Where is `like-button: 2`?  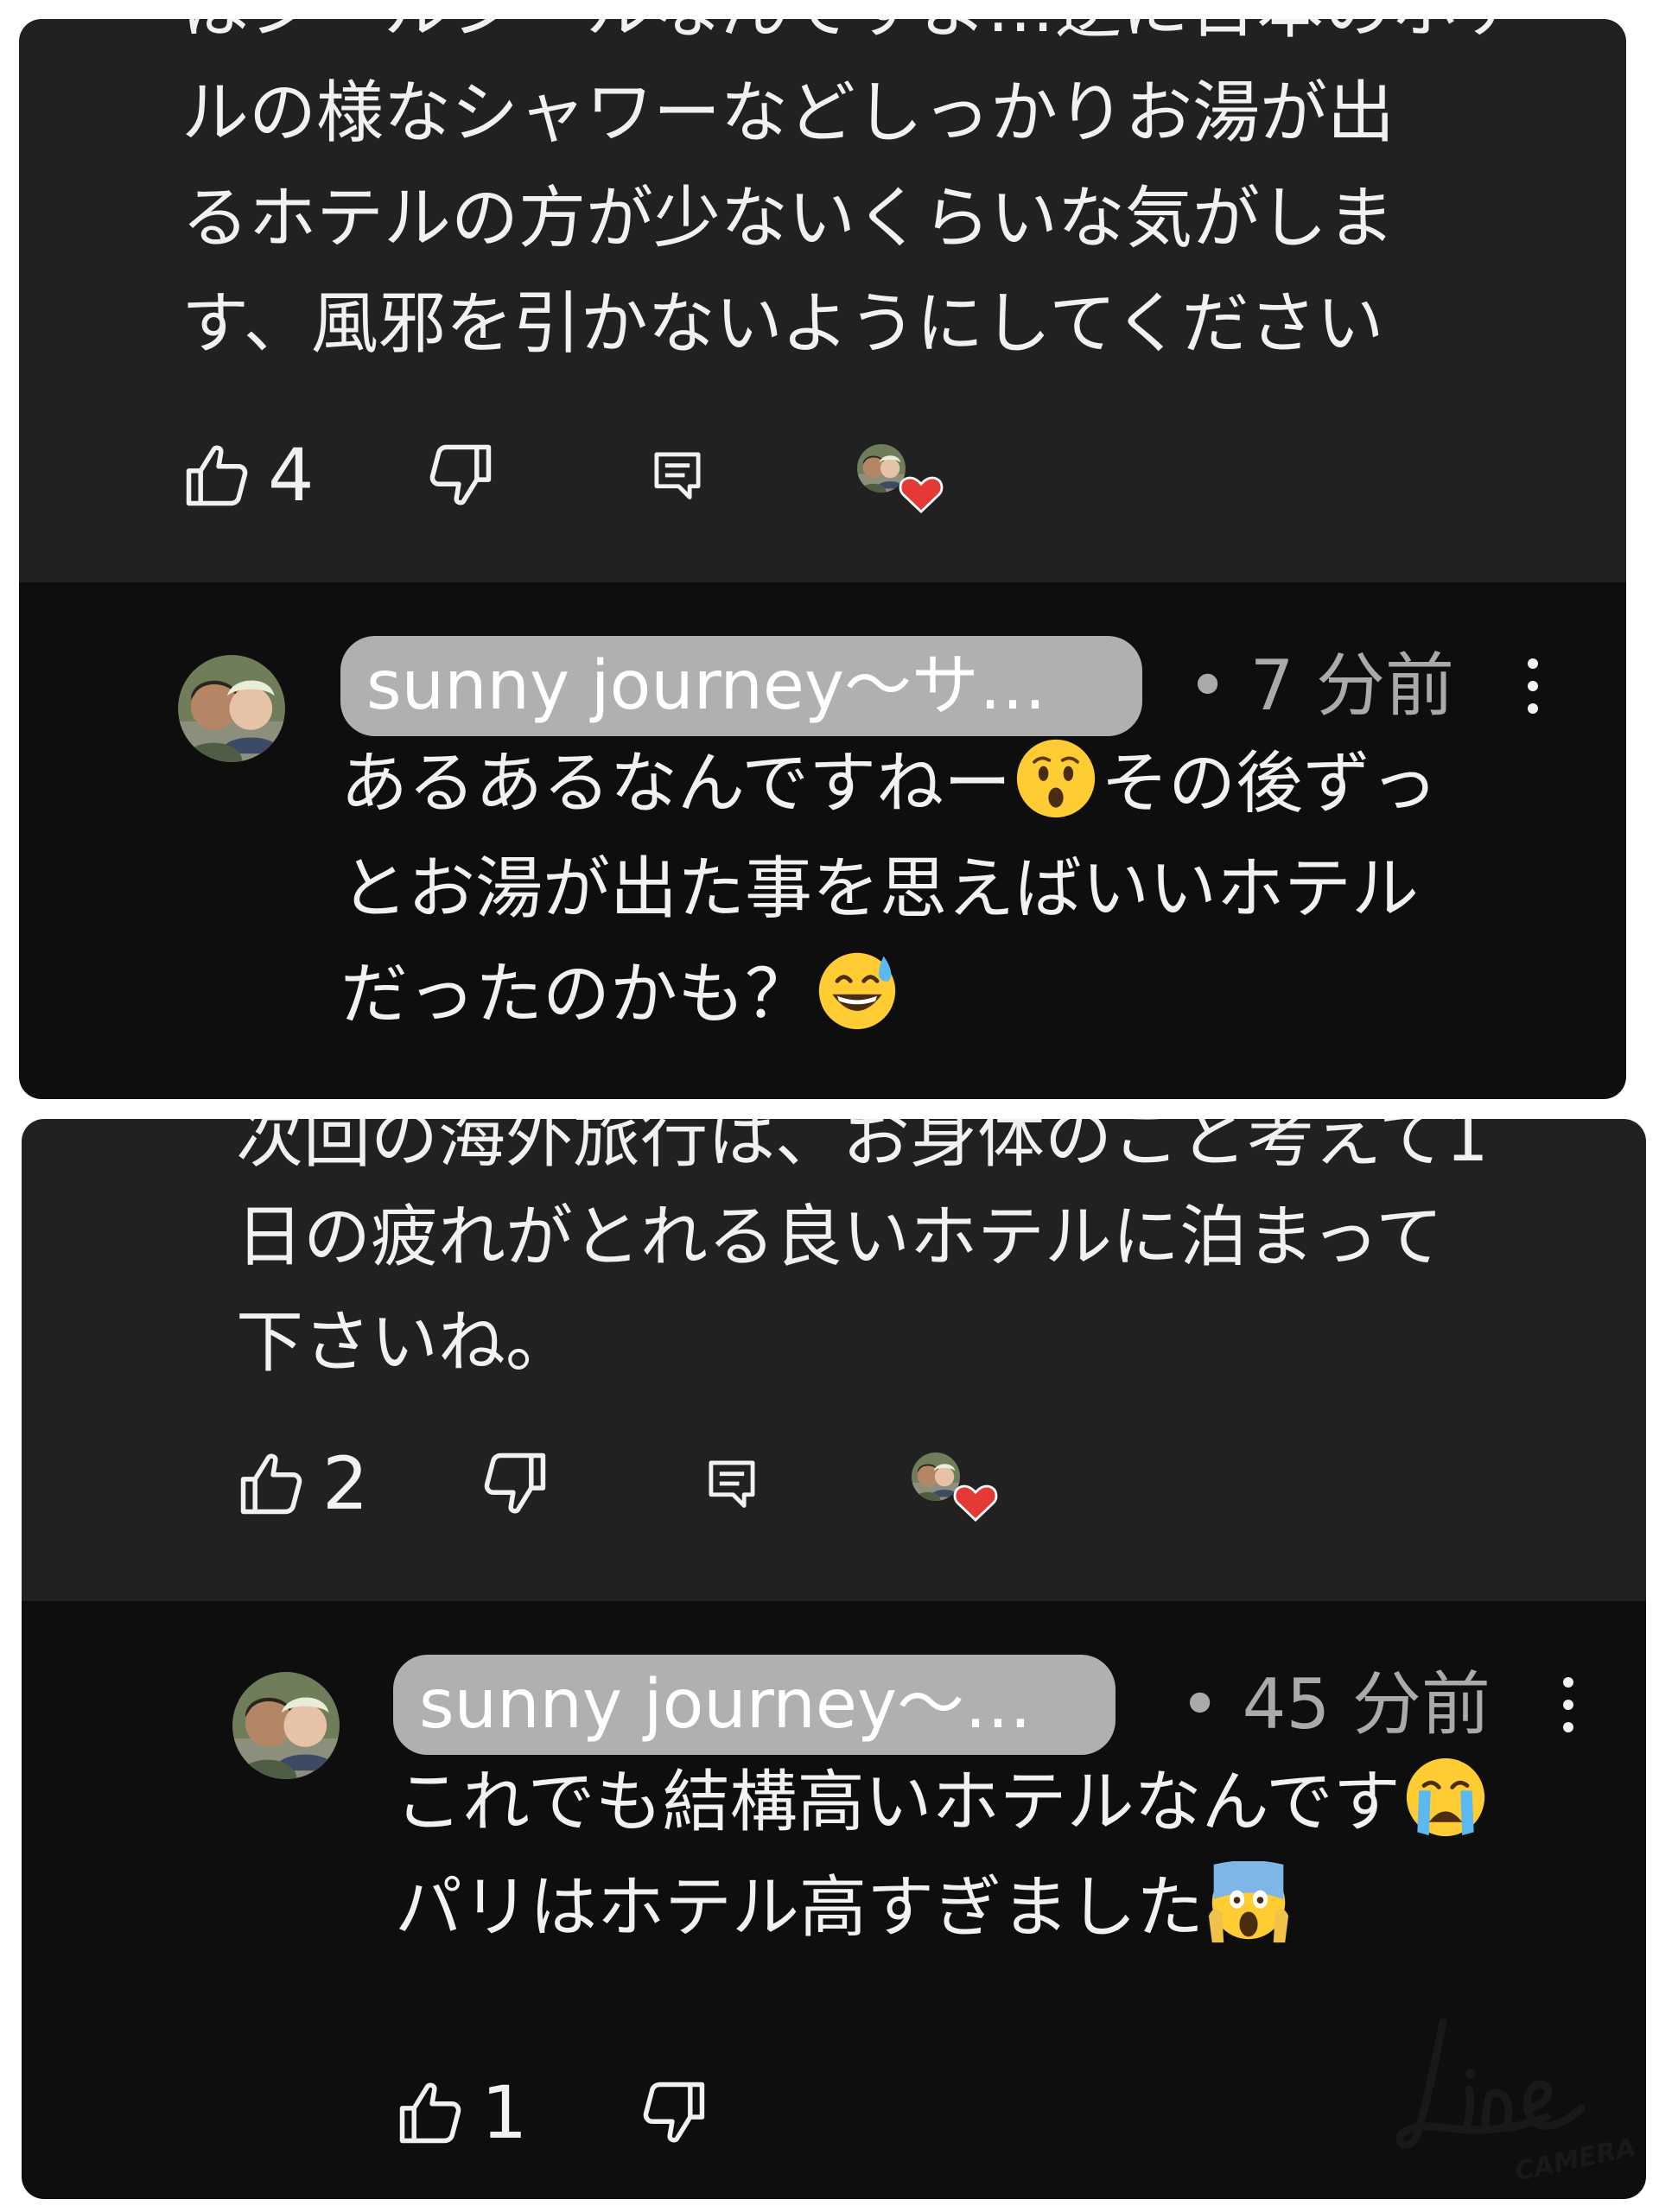
like-button: 2 is located at coordinates (302, 1483).